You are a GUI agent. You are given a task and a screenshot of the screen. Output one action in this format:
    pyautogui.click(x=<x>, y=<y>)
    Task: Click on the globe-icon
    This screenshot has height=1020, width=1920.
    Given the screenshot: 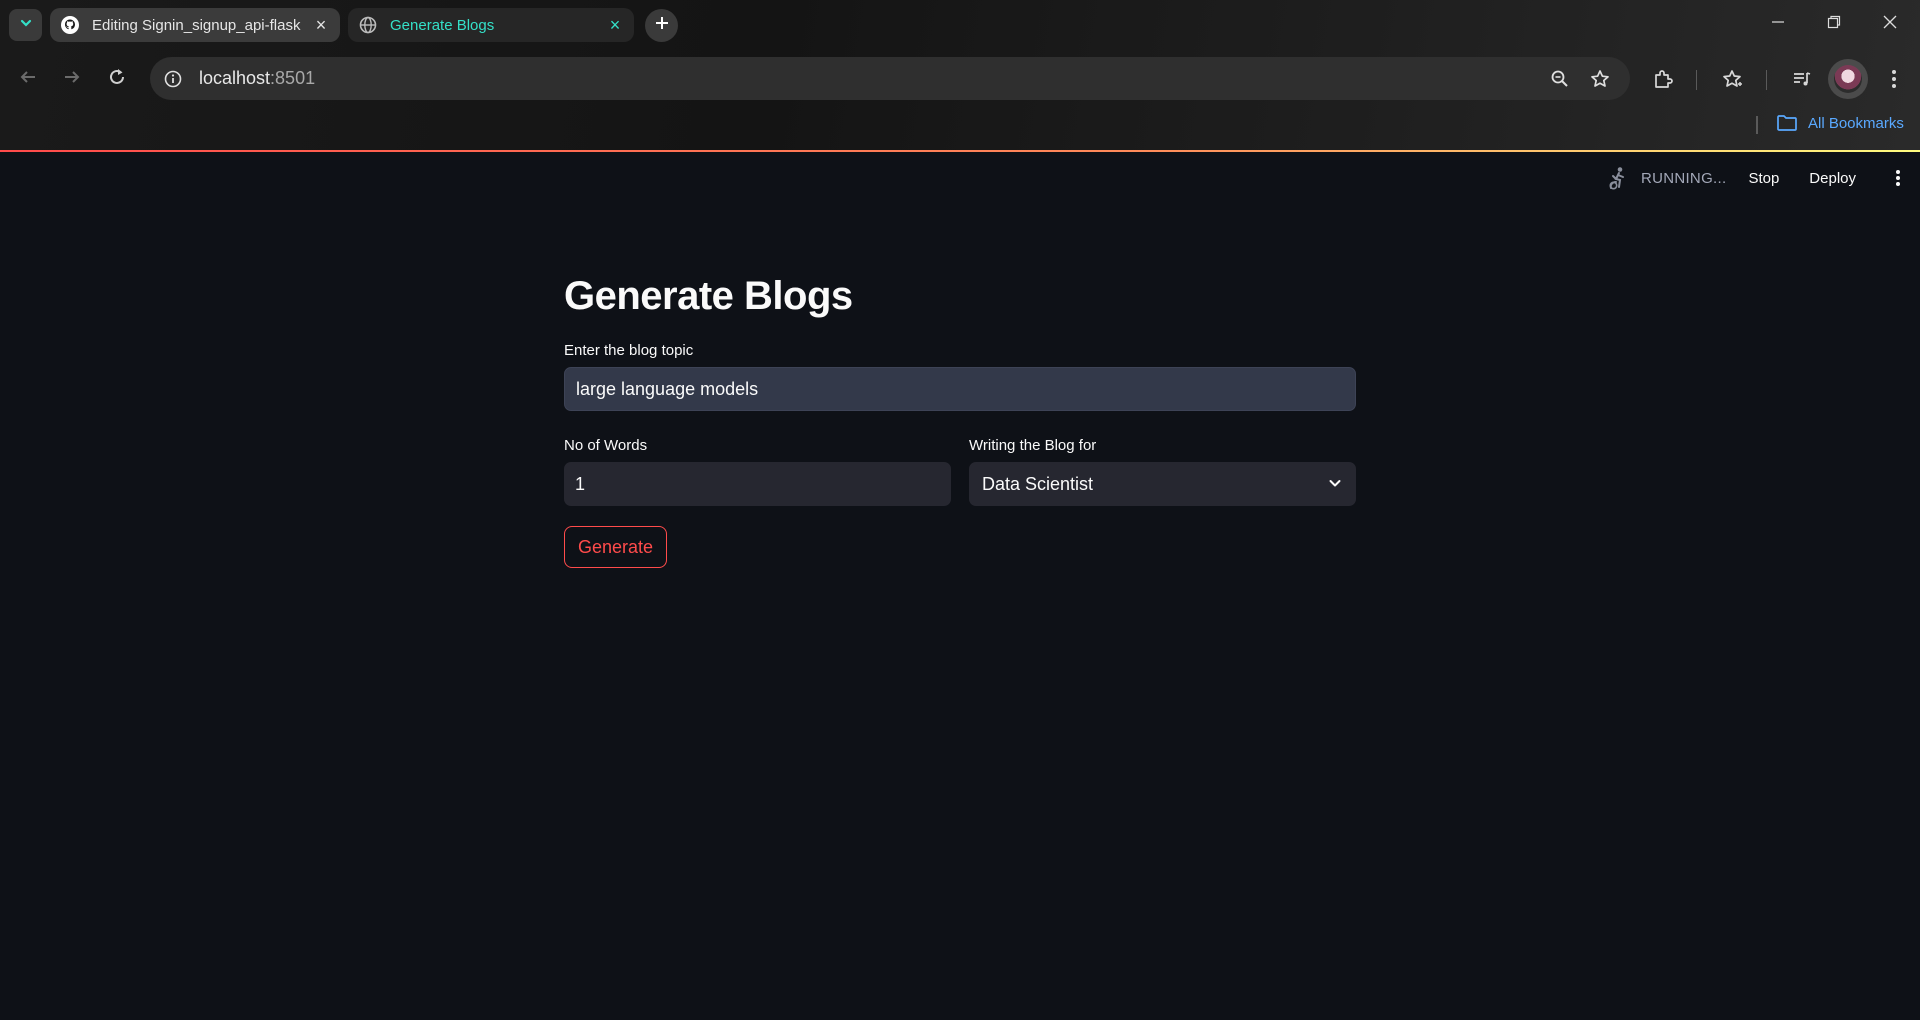 What is the action you would take?
    pyautogui.click(x=368, y=25)
    